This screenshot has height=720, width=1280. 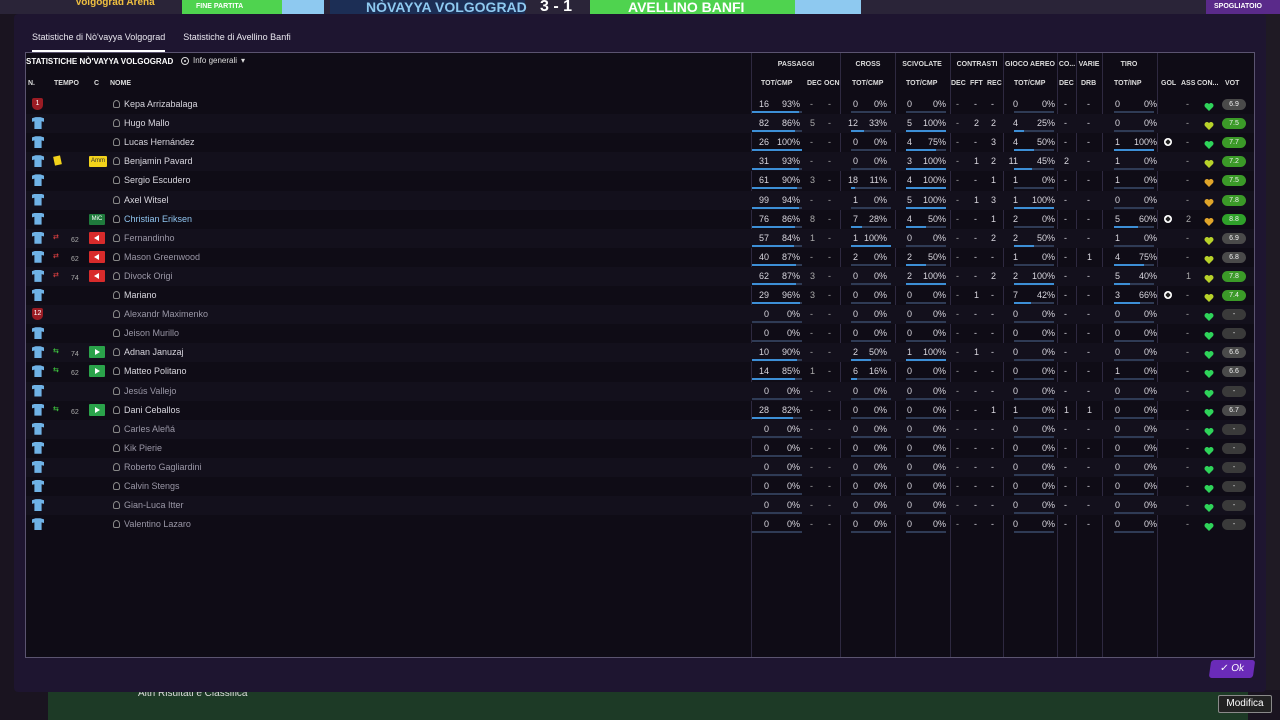 I want to click on con-fft: 2, so click(x=977, y=123).